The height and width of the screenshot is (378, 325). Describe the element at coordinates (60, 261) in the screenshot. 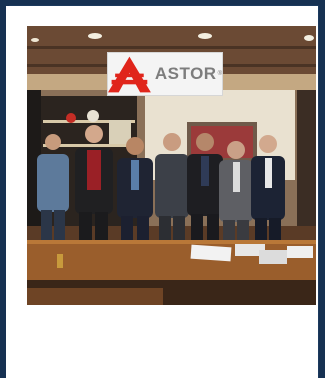

I see `water-bottle` at that location.